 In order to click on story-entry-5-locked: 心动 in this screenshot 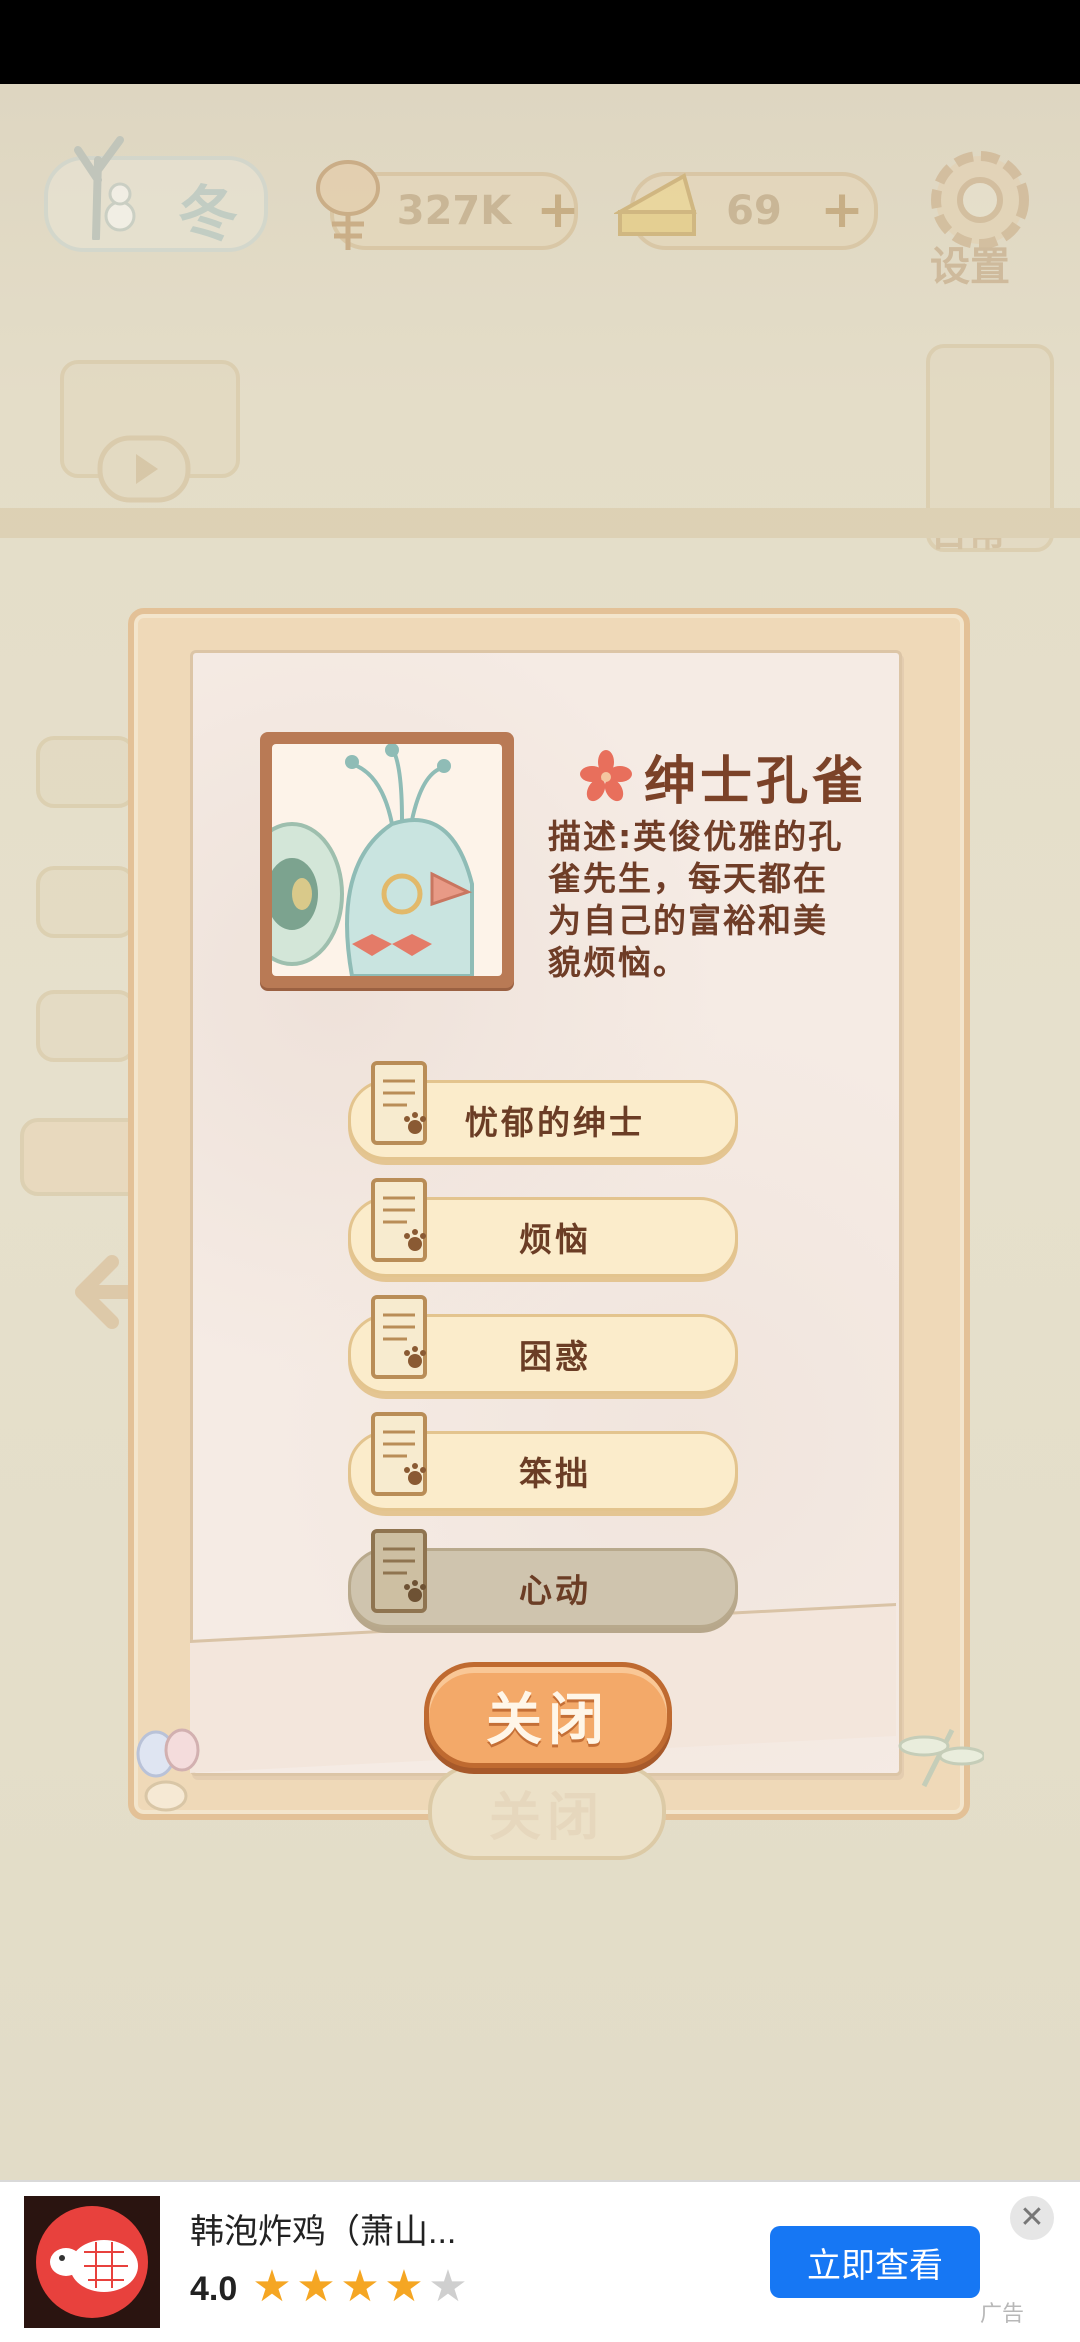, I will do `click(543, 1578)`.